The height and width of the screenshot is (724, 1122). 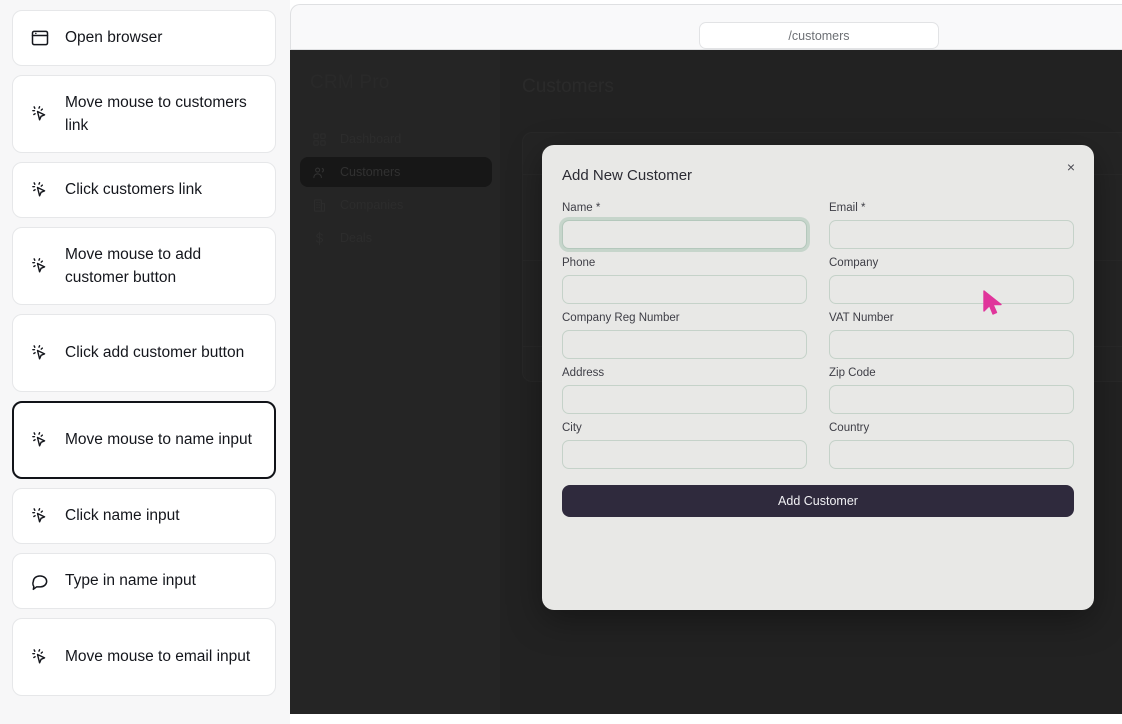 I want to click on form-field: Address, so click(x=684, y=390).